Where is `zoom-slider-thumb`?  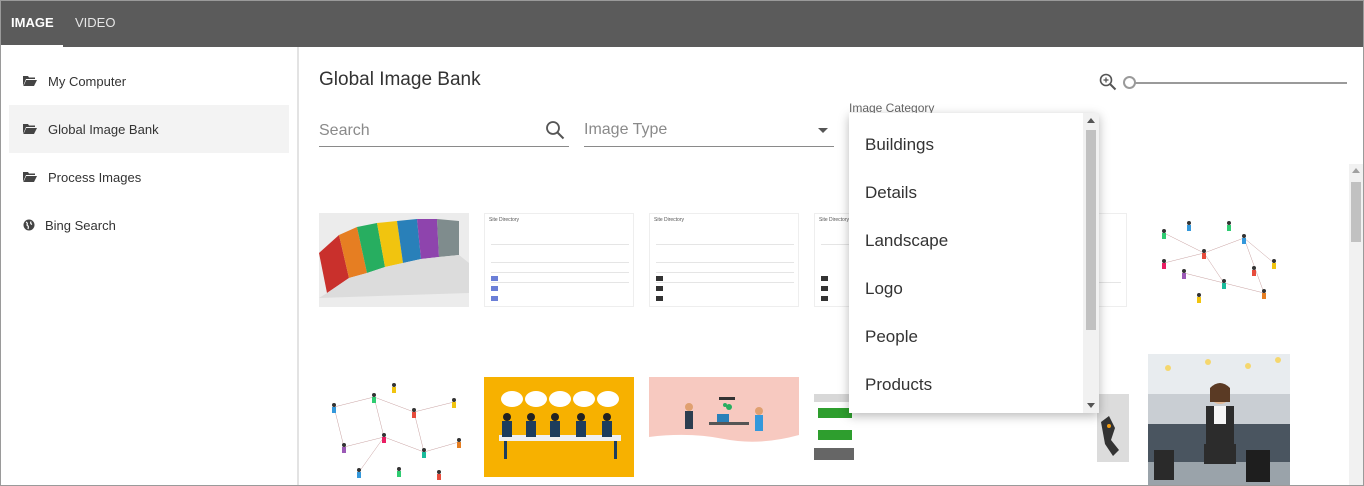
zoom-slider-thumb is located at coordinates (1129, 82).